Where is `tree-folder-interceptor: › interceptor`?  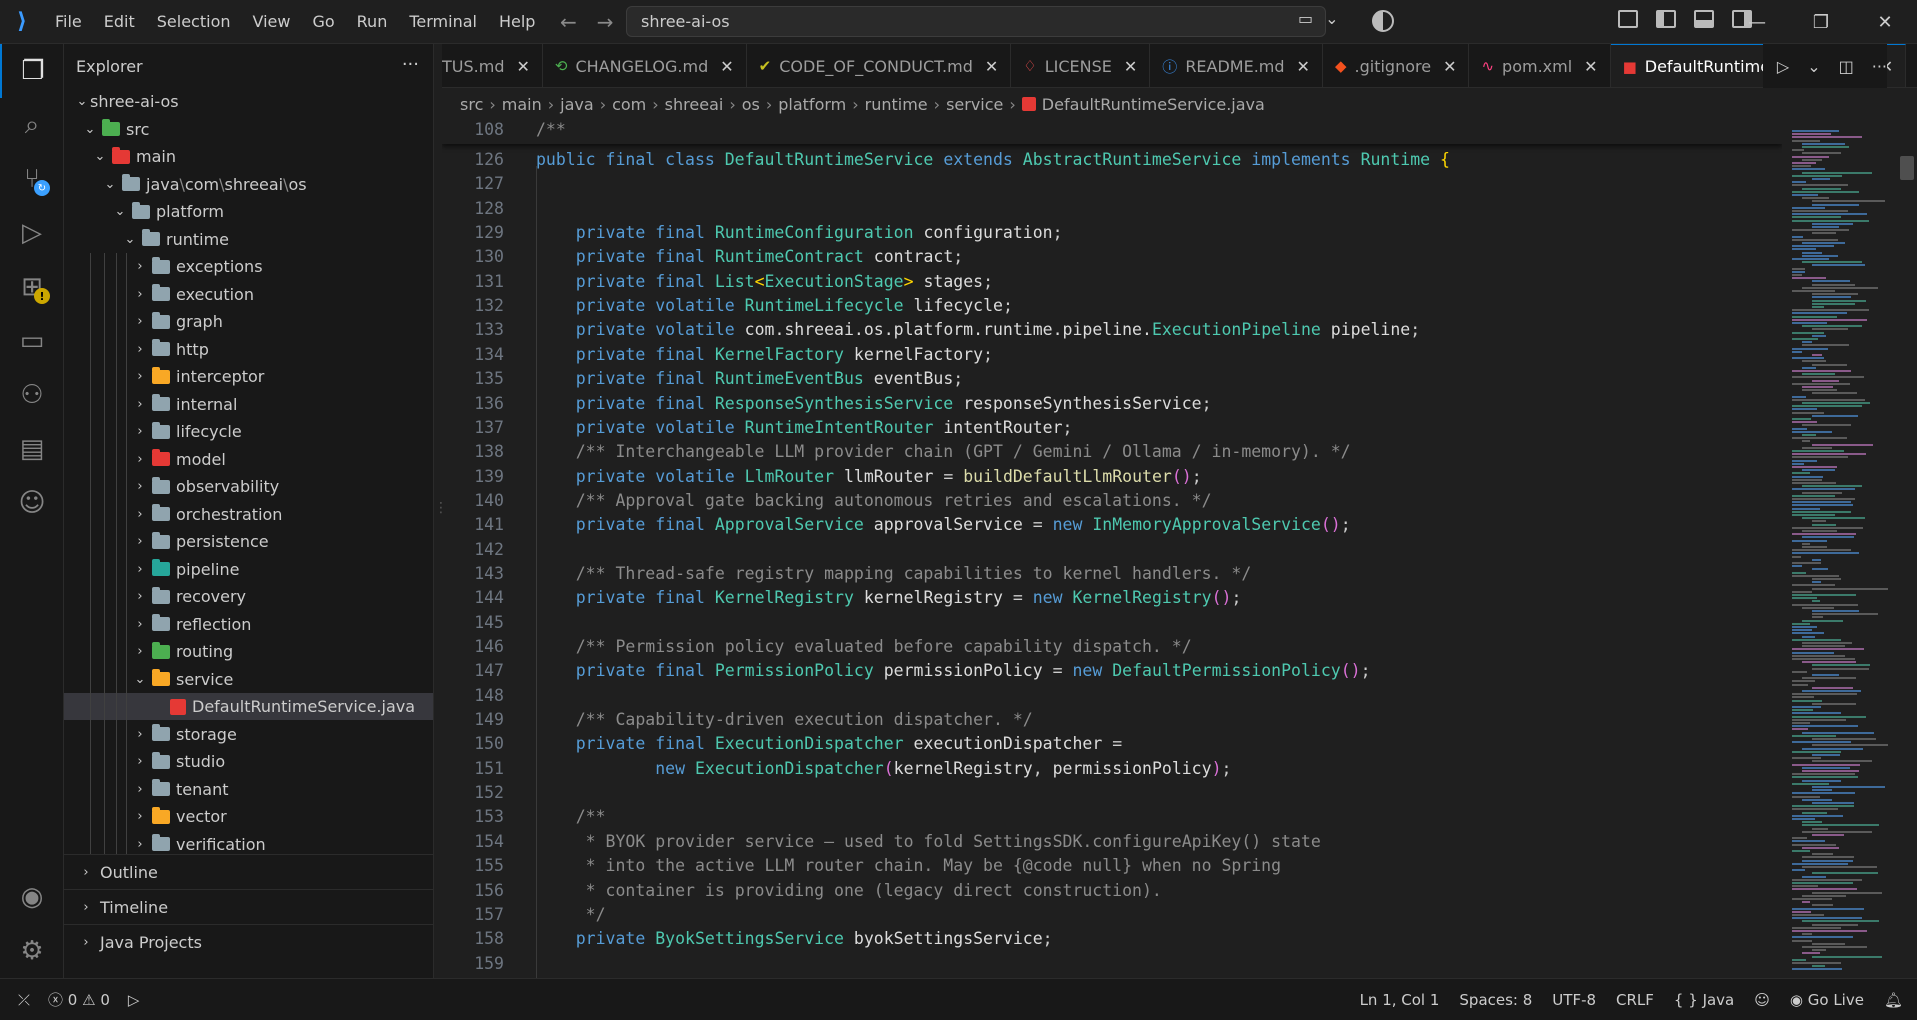
tree-folder-interceptor: › interceptor is located at coordinates (248, 376).